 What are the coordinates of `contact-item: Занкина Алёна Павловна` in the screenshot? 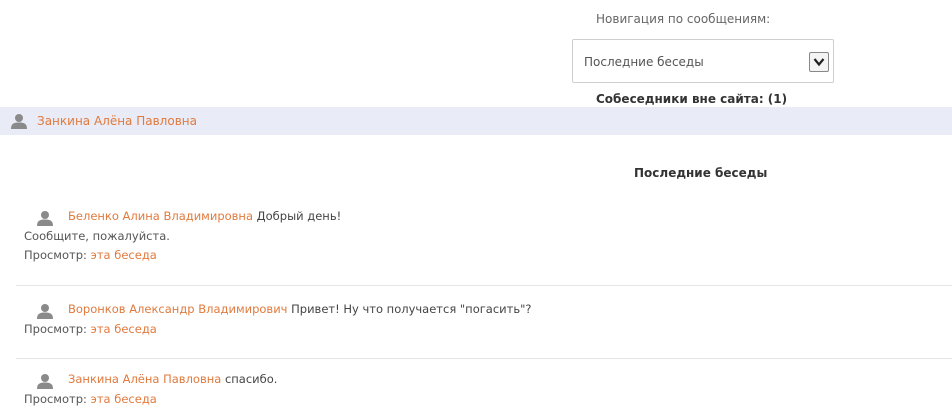 It's located at (476, 121).